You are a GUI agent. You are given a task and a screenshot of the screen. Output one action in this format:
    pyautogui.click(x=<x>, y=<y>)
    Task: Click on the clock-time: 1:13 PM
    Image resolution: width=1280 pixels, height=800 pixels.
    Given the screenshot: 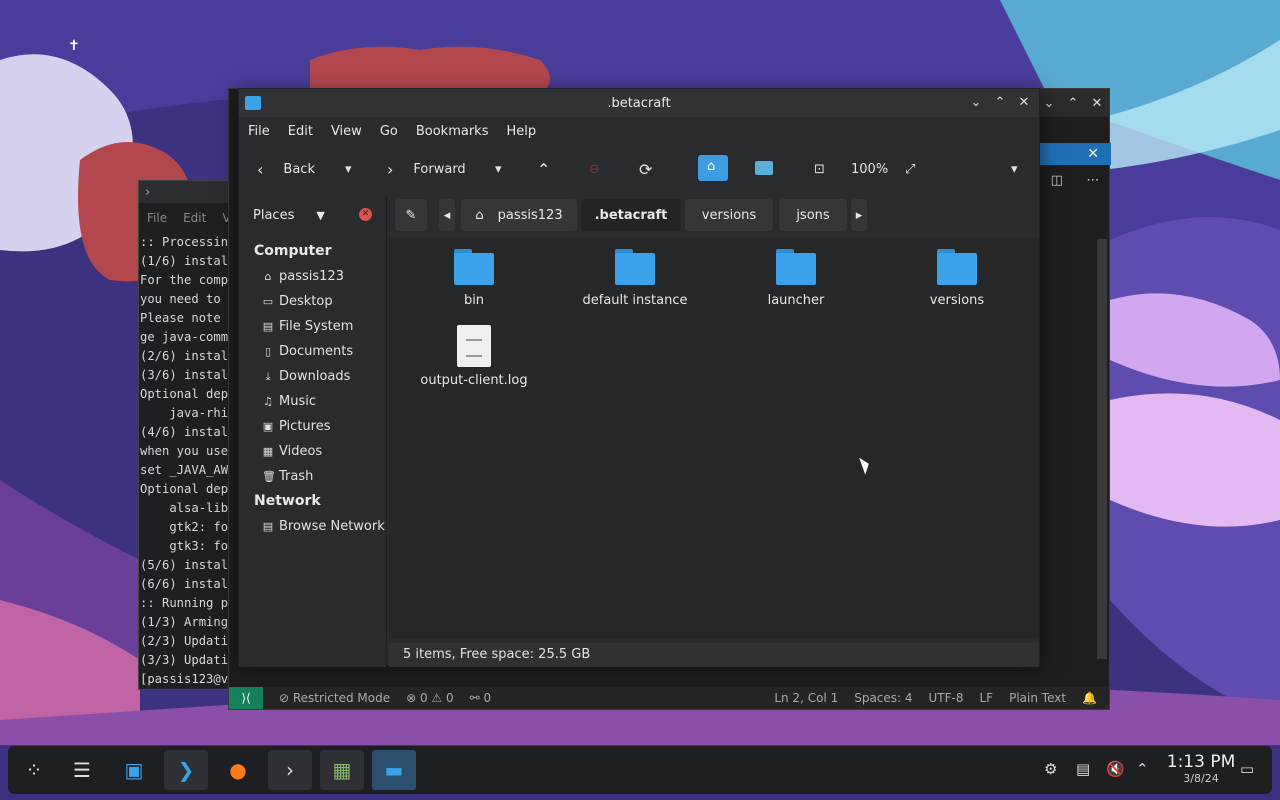 What is the action you would take?
    pyautogui.click(x=1201, y=762)
    